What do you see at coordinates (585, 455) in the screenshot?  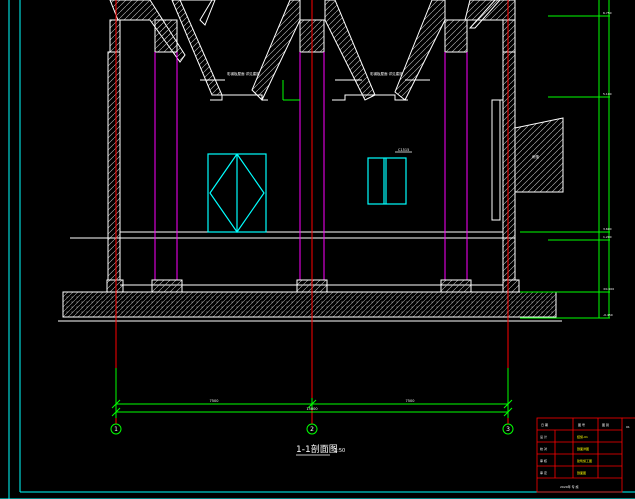 I see `title-block` at bounding box center [585, 455].